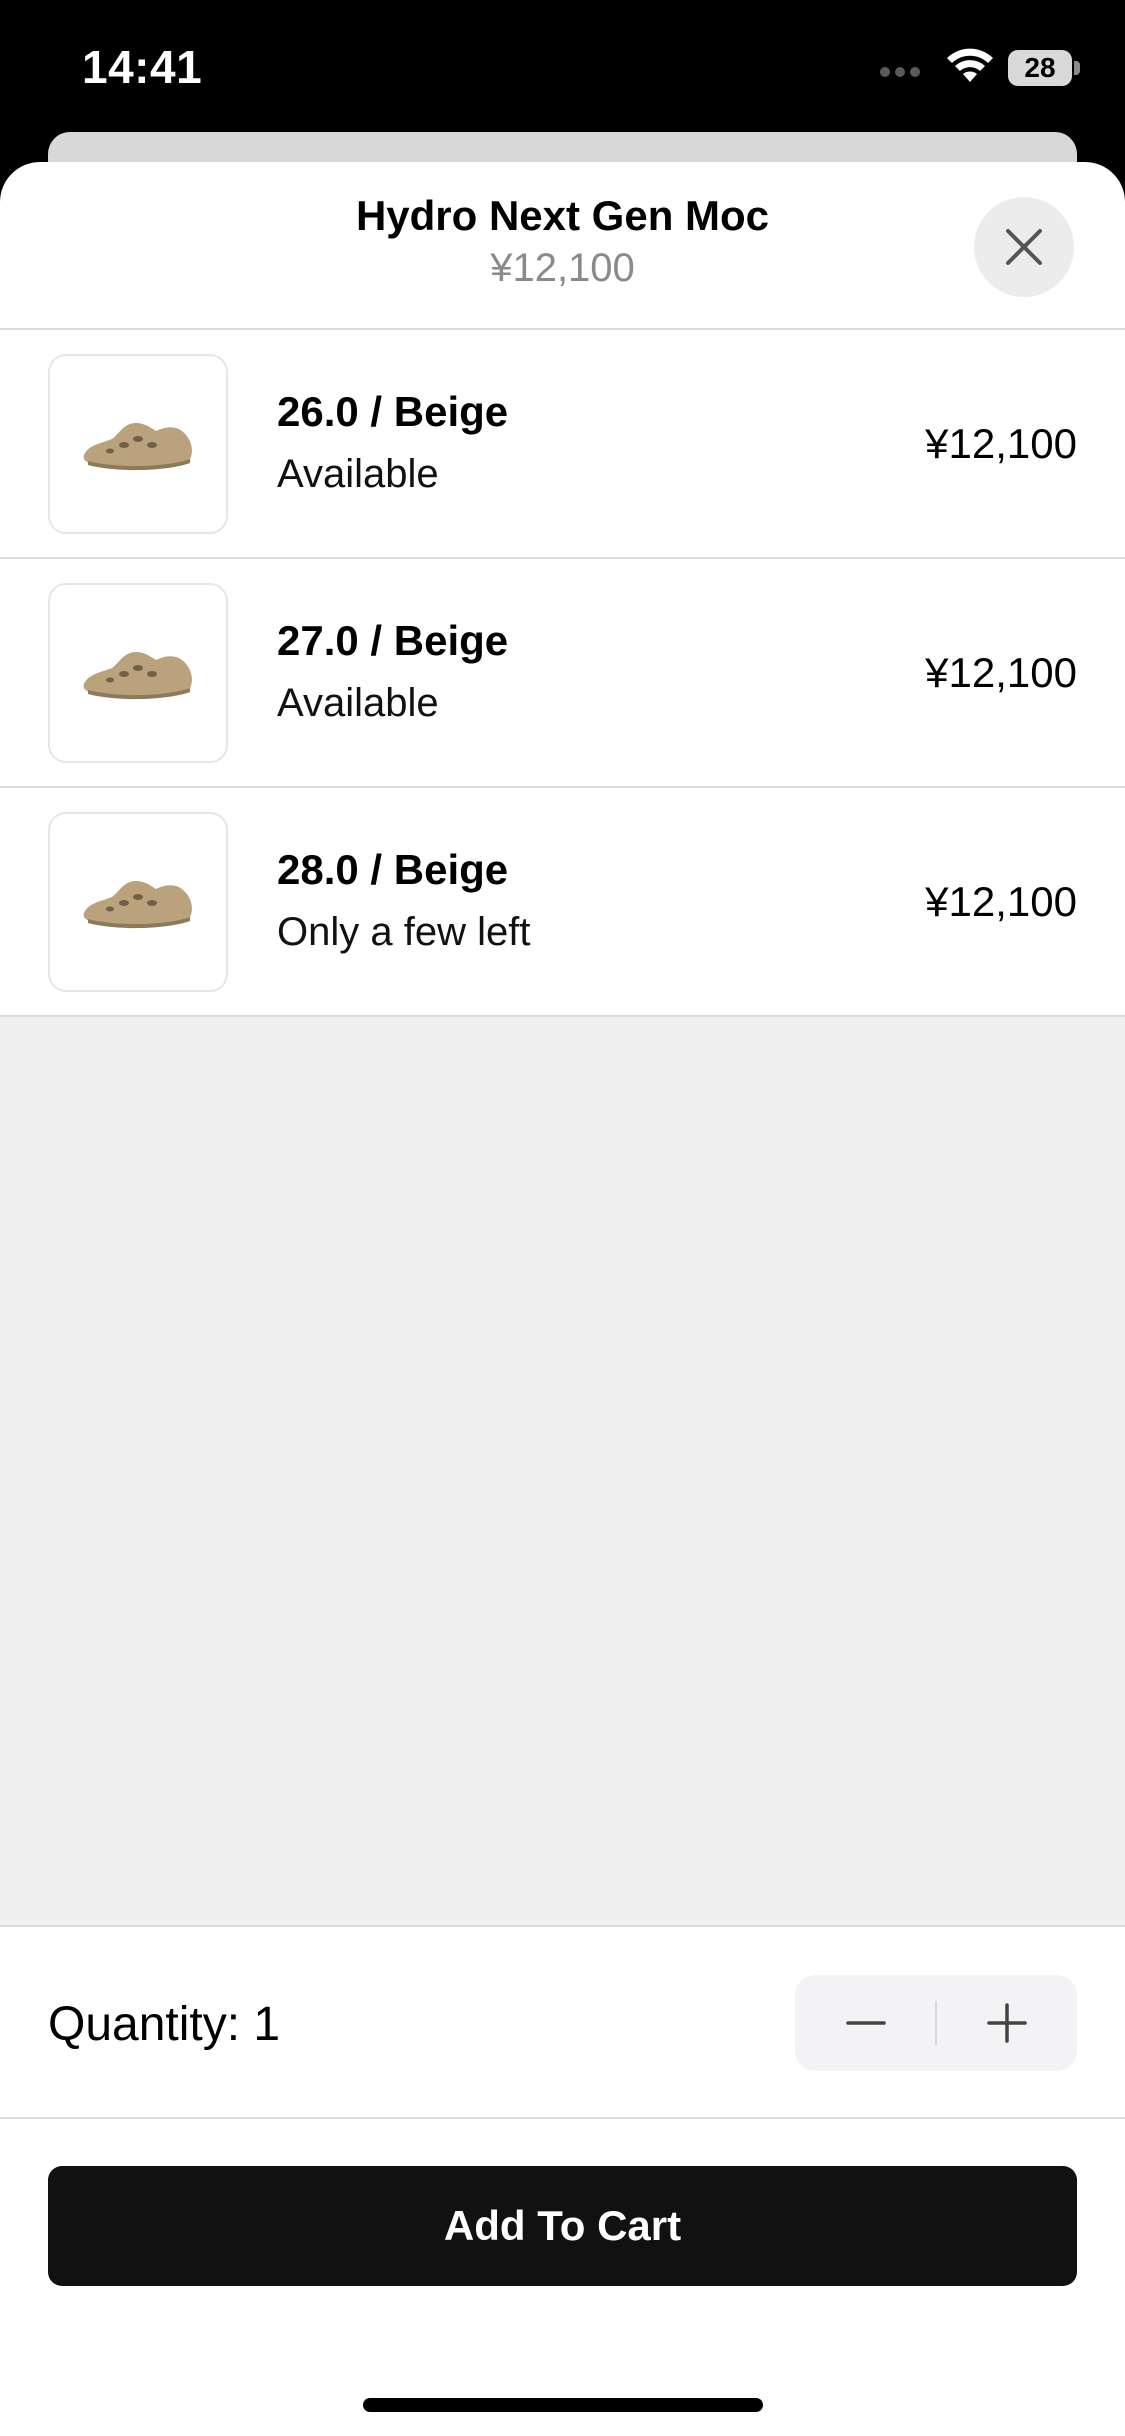 The height and width of the screenshot is (2436, 1125). I want to click on plus-icon, so click(1006, 2023).